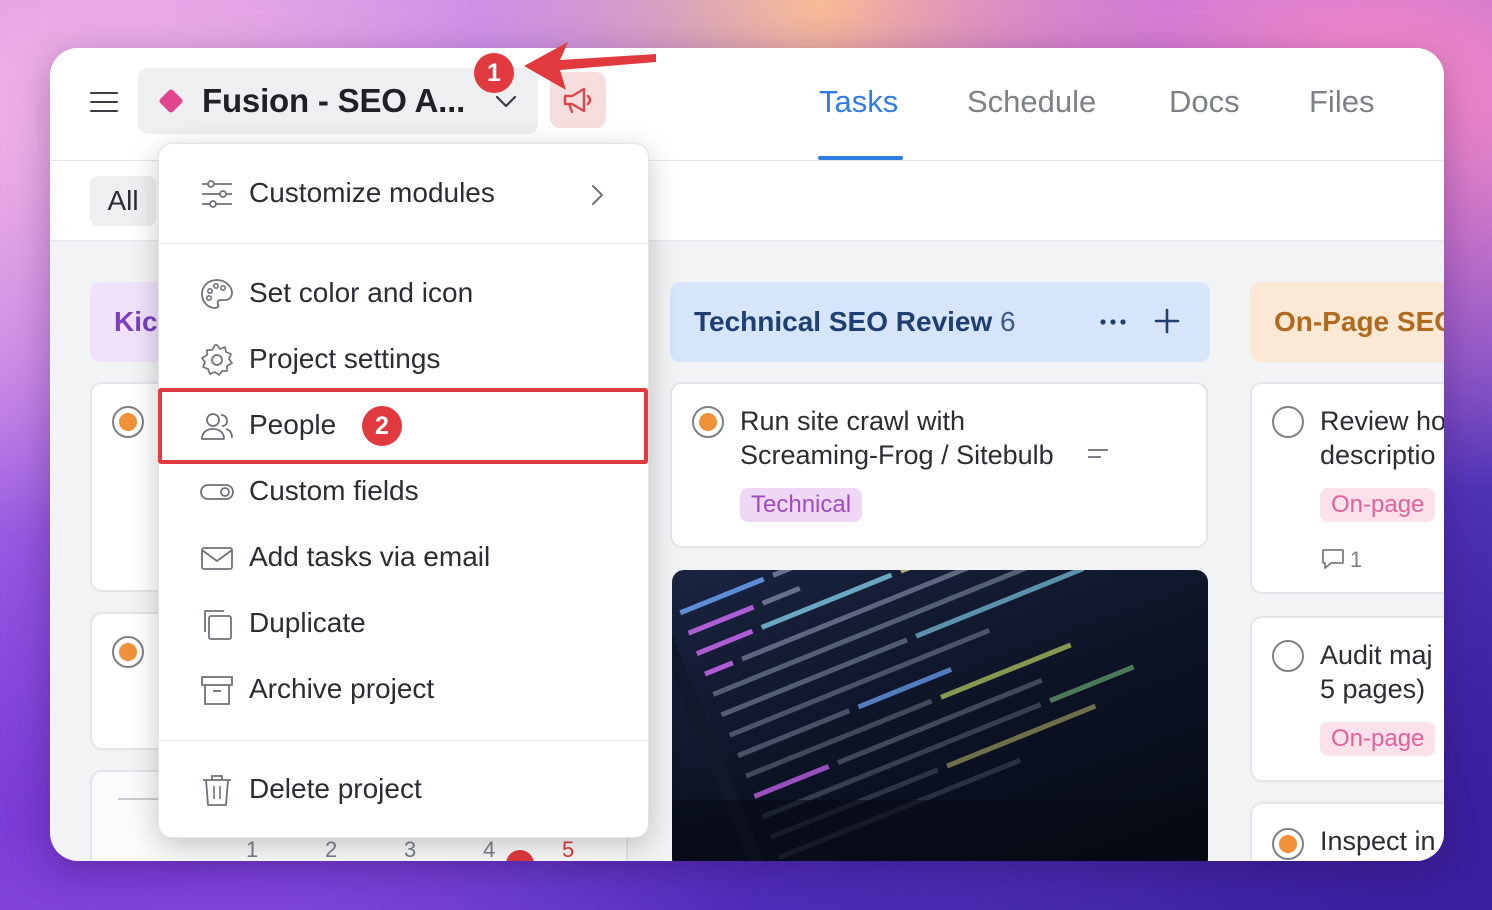  Describe the element at coordinates (1382, 421) in the screenshot. I see `task-title-line: Review ho` at that location.